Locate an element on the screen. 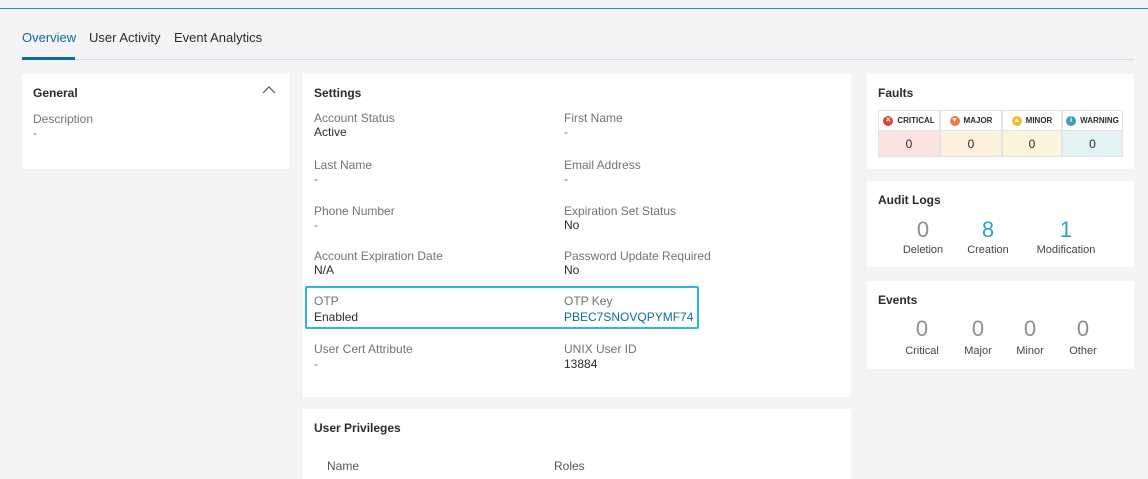 The image size is (1148, 479). column-header-roles: Roles is located at coordinates (569, 466).